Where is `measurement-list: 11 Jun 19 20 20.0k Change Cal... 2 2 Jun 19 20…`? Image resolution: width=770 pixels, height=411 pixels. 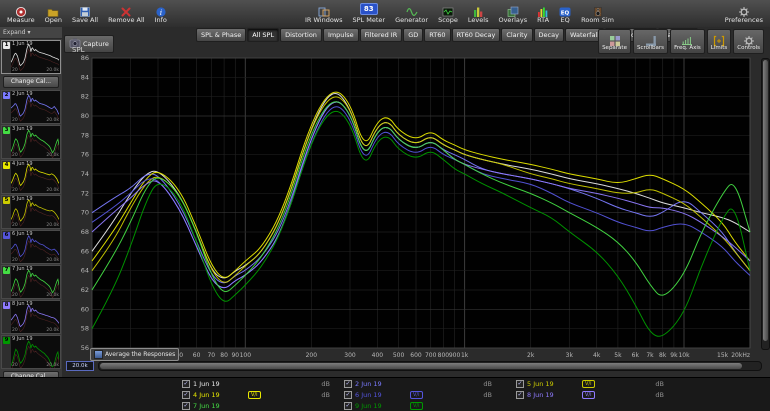
measurement-list: 11 Jun 19 20 20.0k Change Cal... 2 2 Jun 19 20… is located at coordinates (31, 211).